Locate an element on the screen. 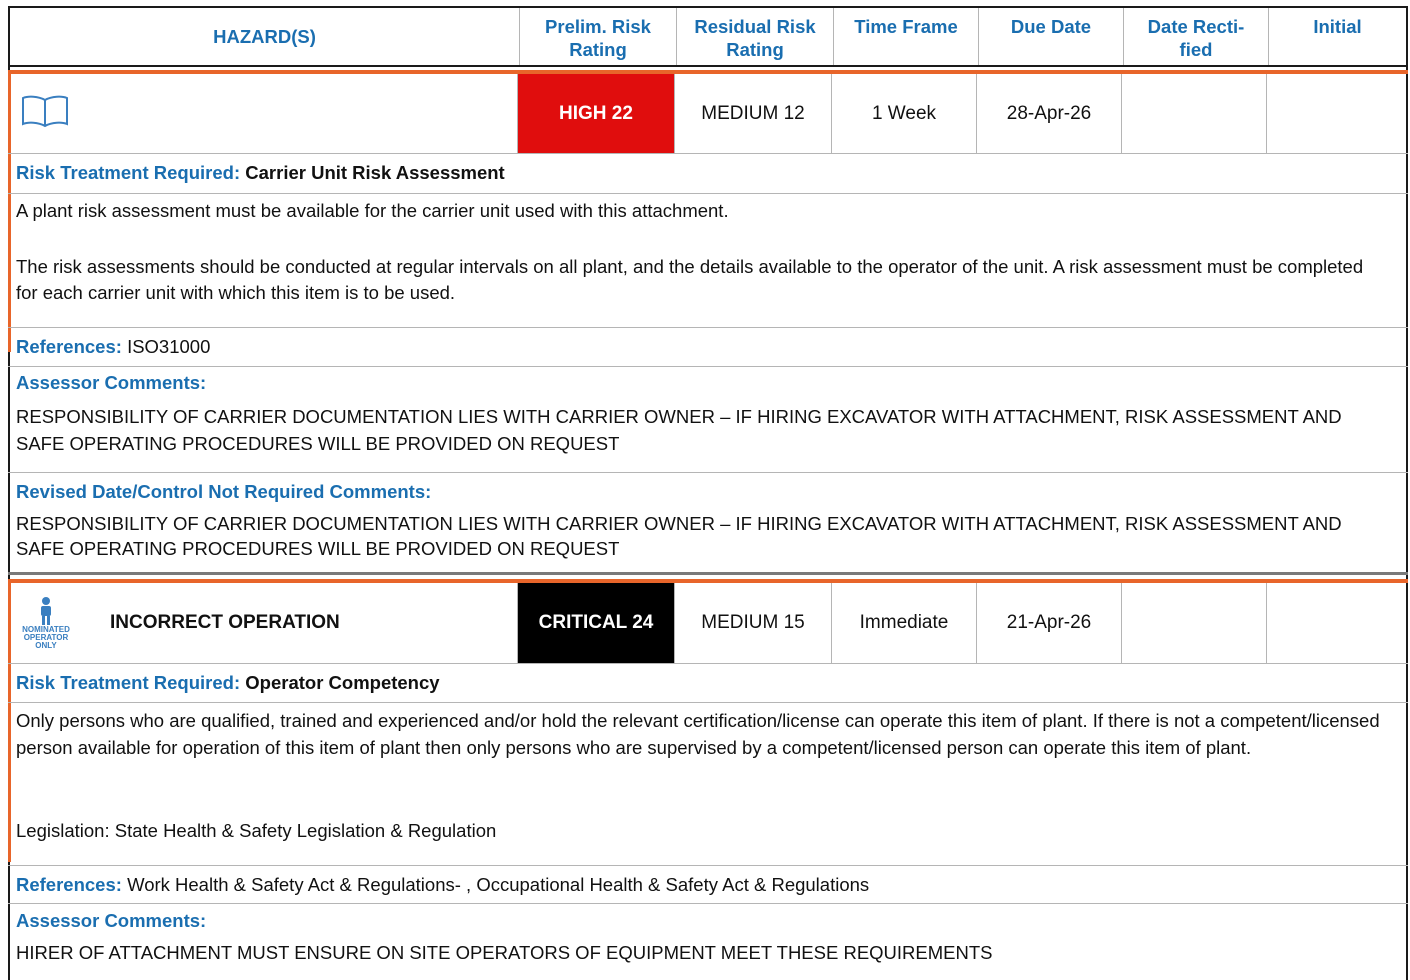 This screenshot has height=980, width=1410. book-icon is located at coordinates (45, 114).